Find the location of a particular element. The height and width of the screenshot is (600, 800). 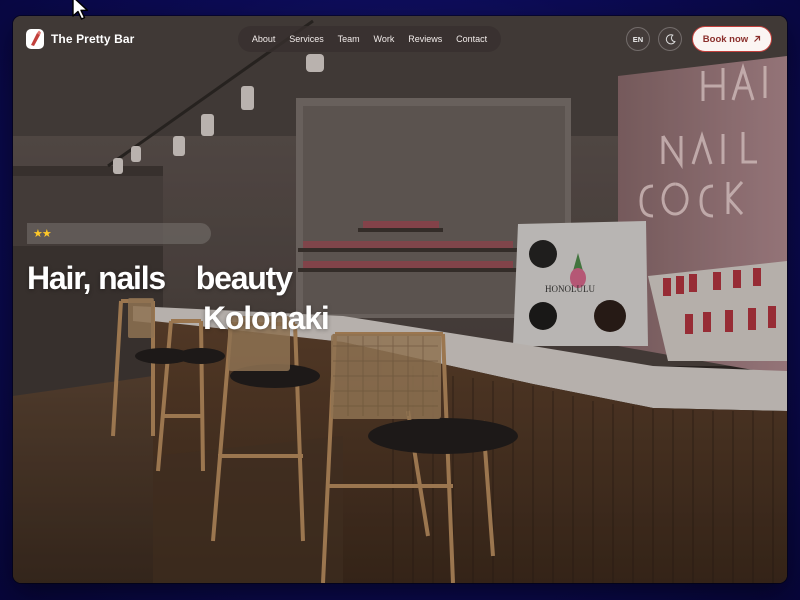

brand-logo-link: The Pretty Bar is located at coordinates (79, 39).